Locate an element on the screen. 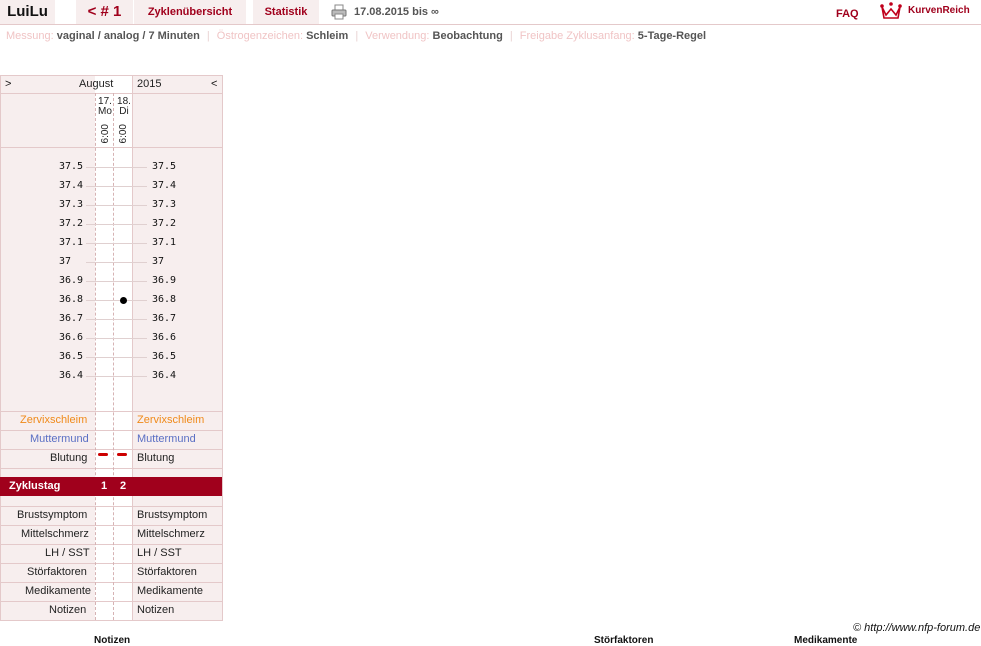 The width and height of the screenshot is (981, 646). usage-label: Verwendung: is located at coordinates (397, 36).